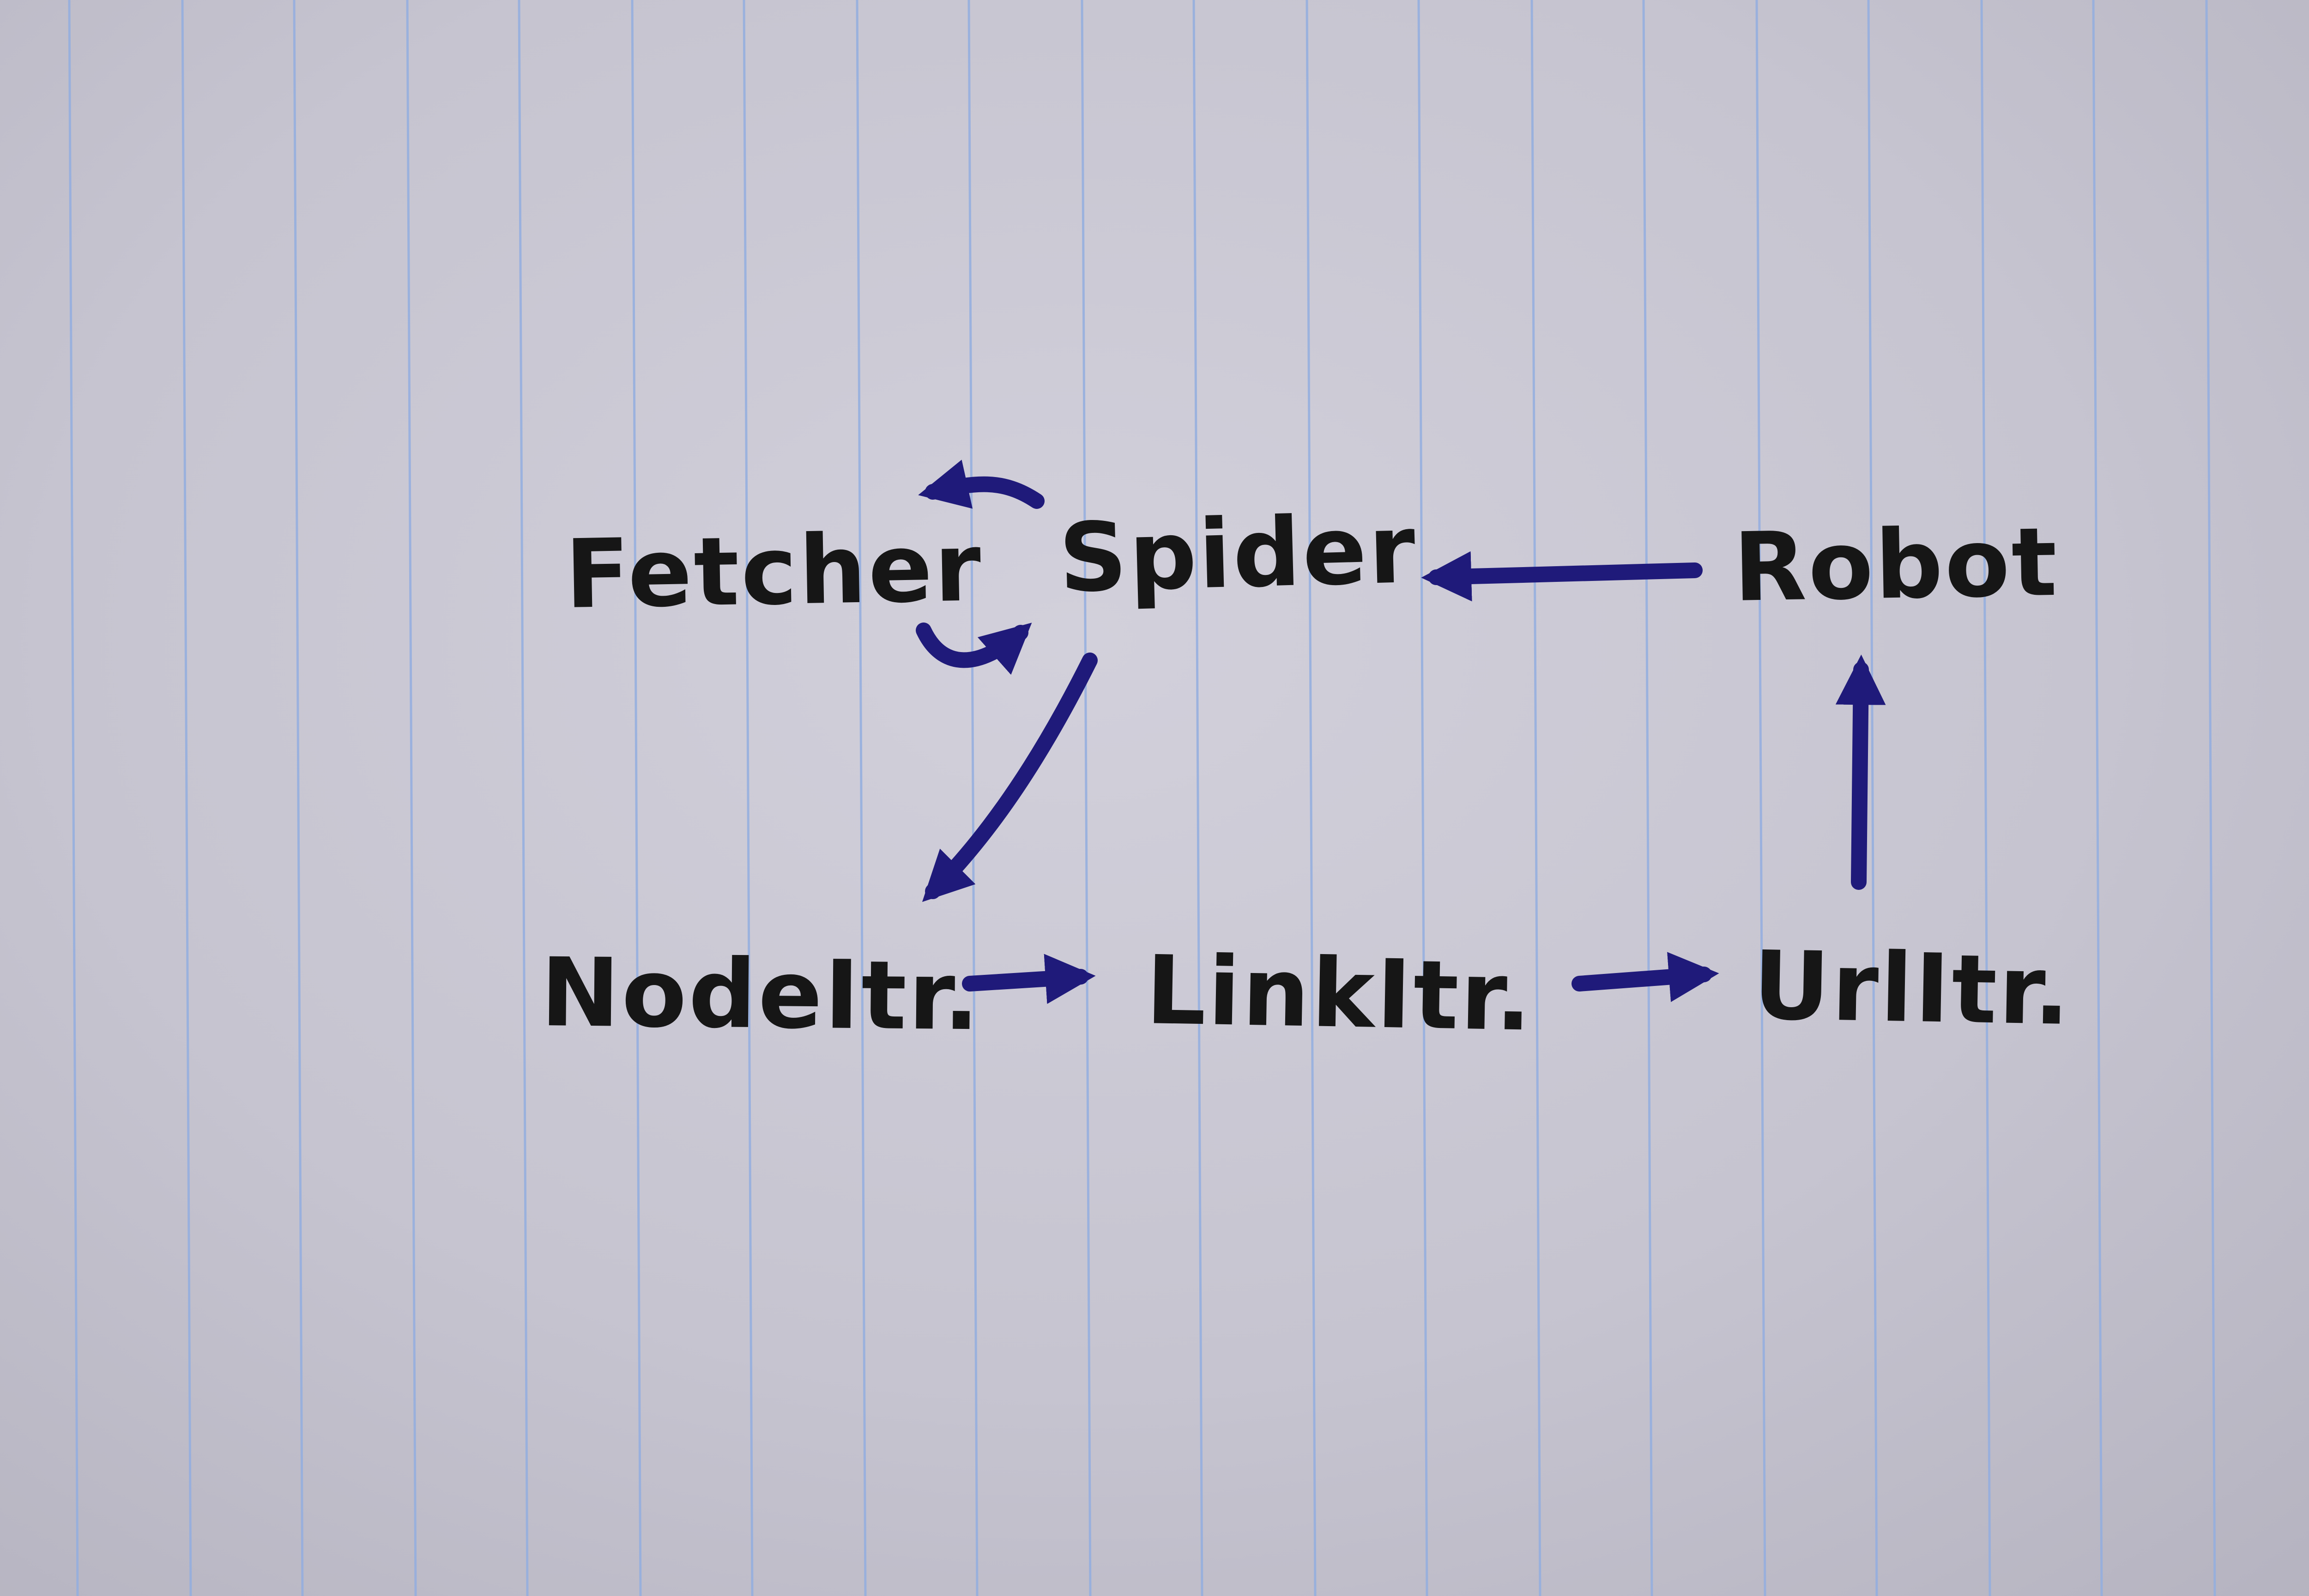  What do you see at coordinates (761, 995) in the screenshot?
I see `node-nodeitr: NodeItr.` at bounding box center [761, 995].